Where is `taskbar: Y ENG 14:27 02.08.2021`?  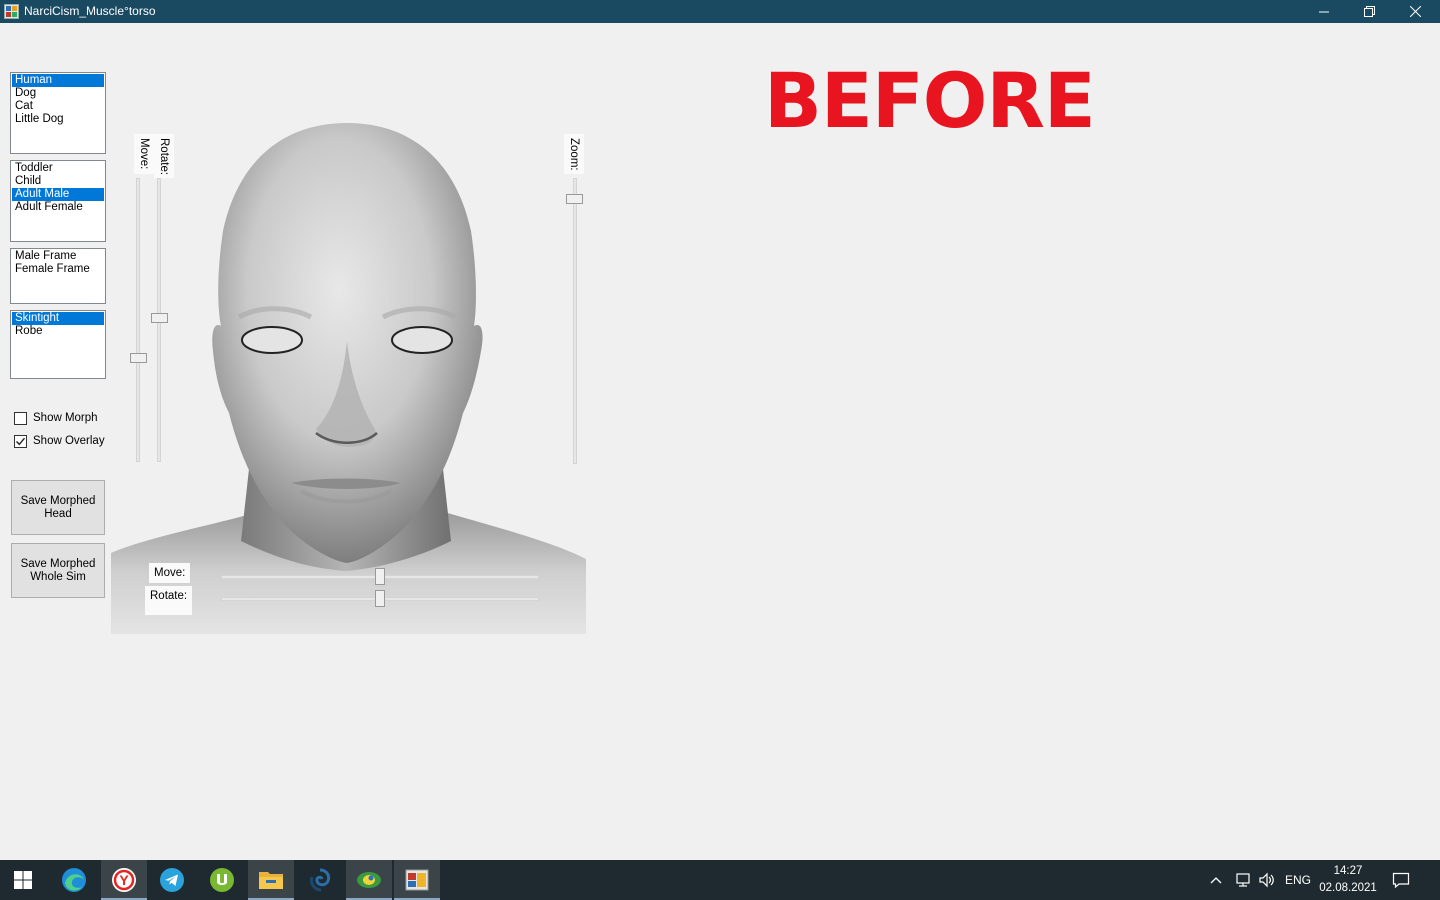 taskbar: Y ENG 14:27 02.08.2021 is located at coordinates (720, 880).